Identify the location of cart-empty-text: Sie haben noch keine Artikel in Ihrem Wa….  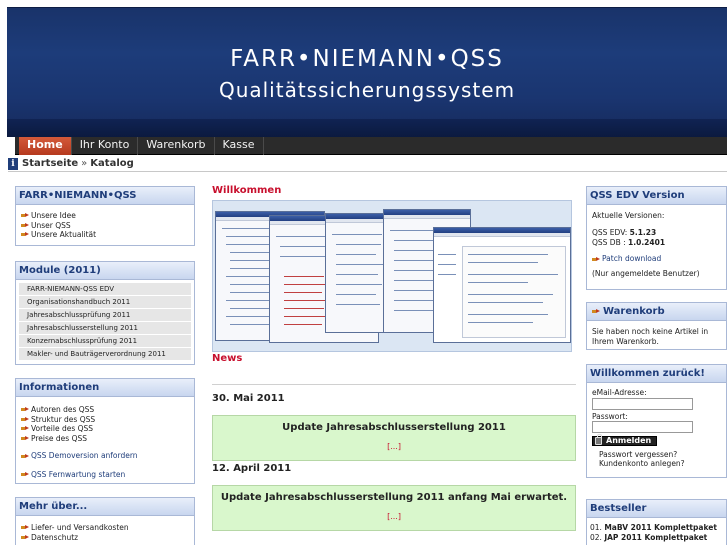
(650, 336).